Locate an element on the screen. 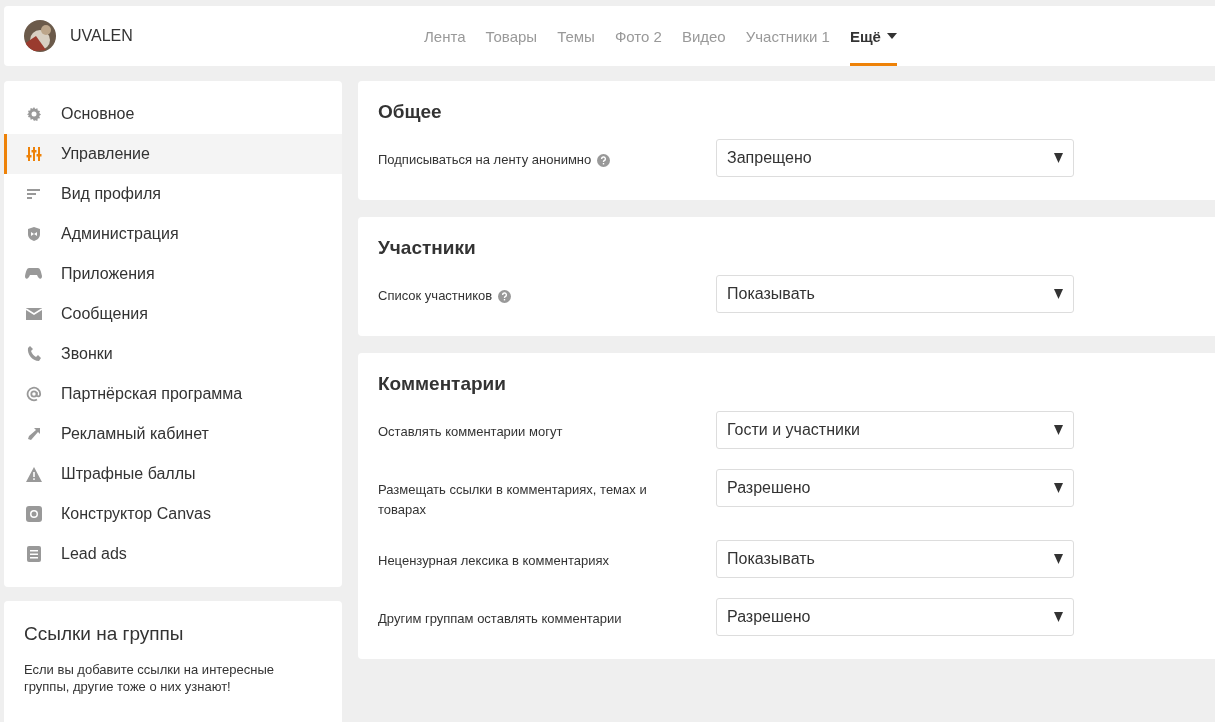  document-icon is located at coordinates (33, 554).